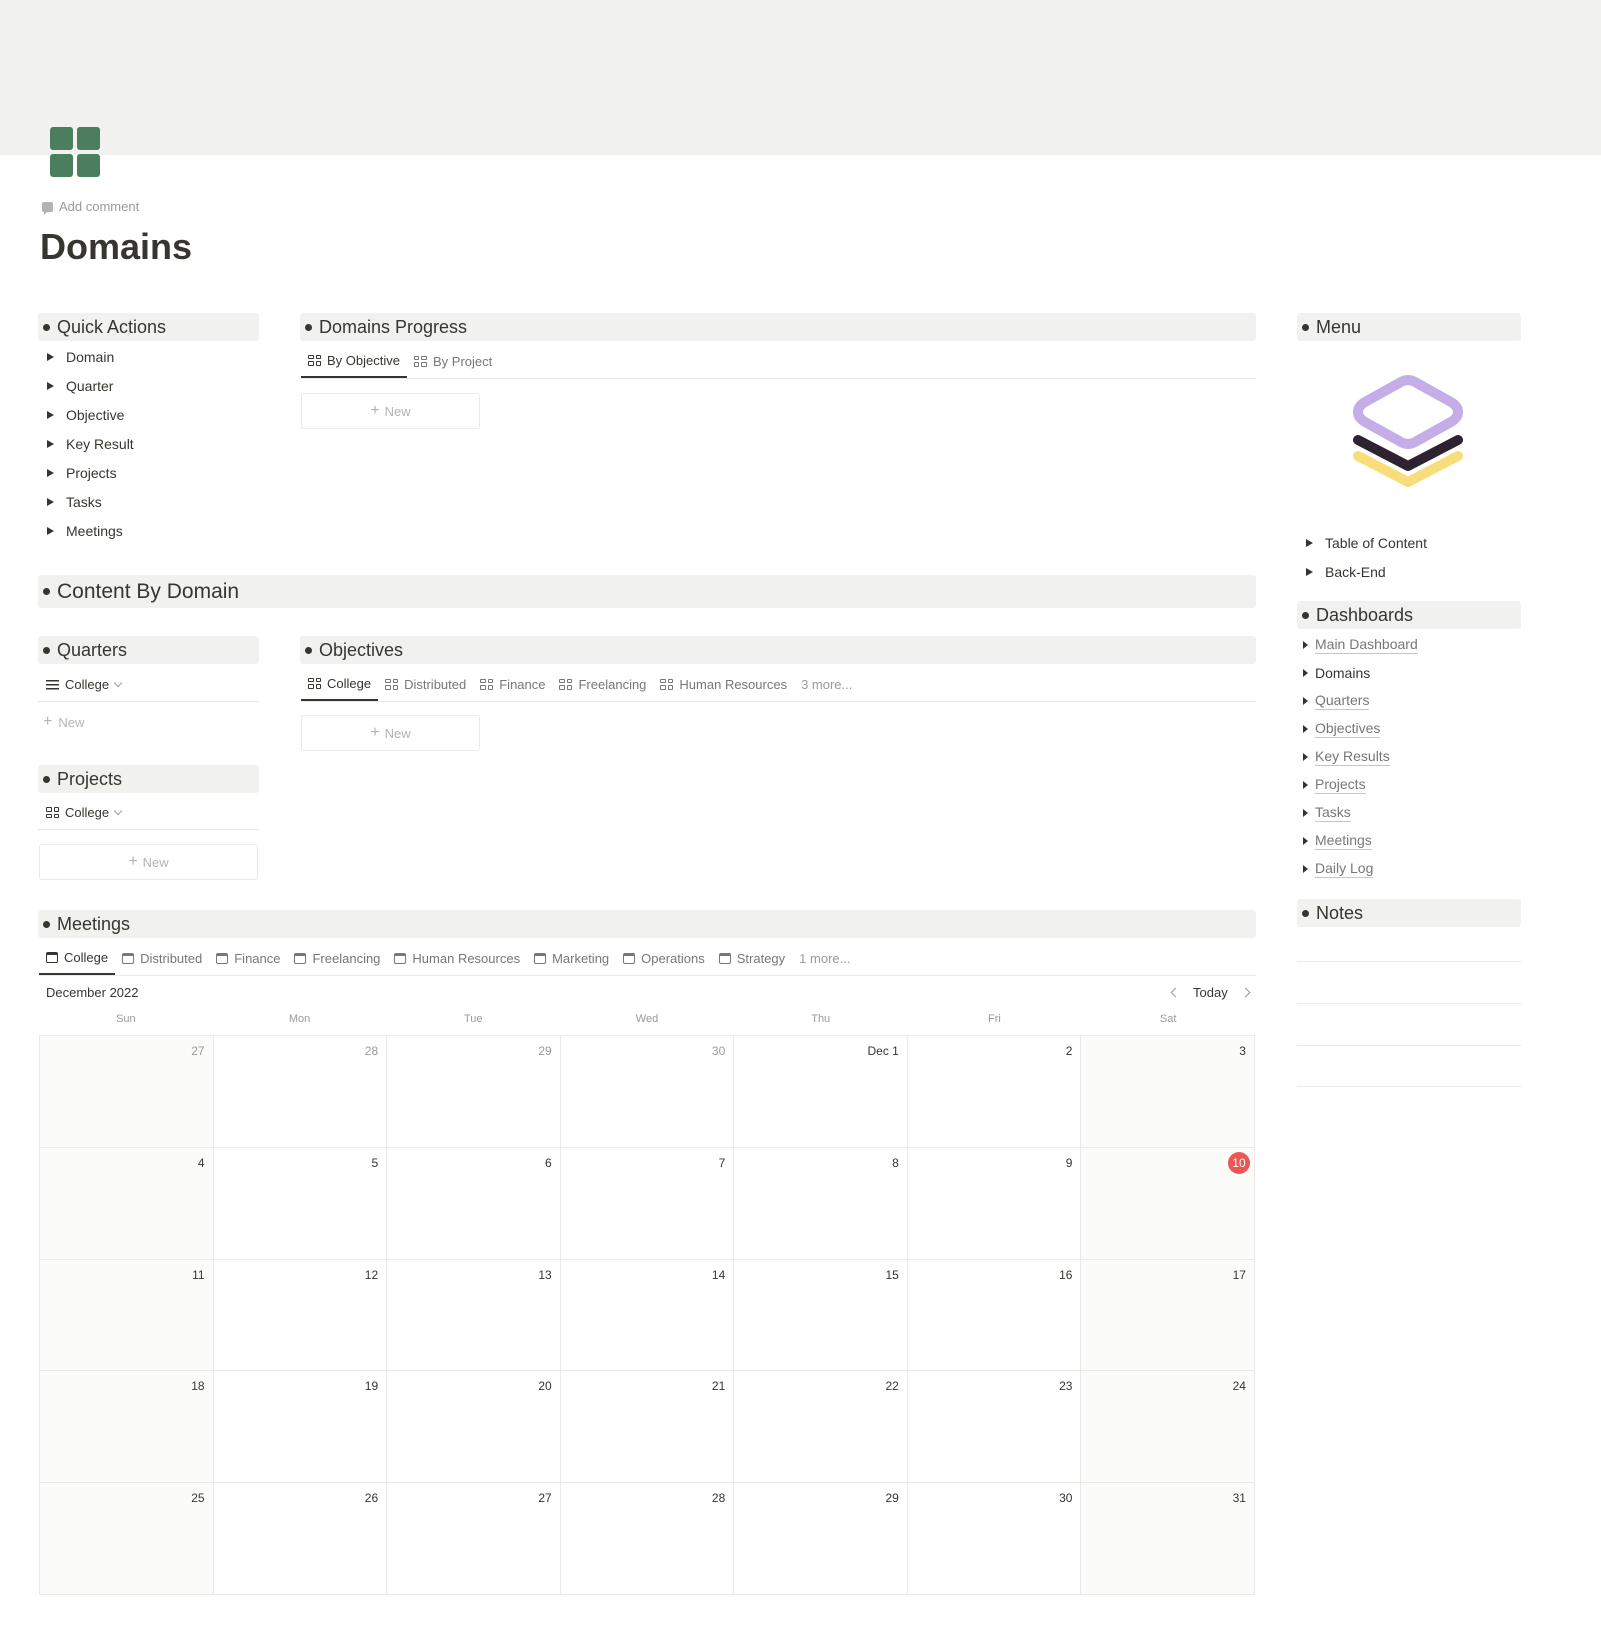 The width and height of the screenshot is (1601, 1650). What do you see at coordinates (300, 1315) in the screenshot?
I see `calendar-day-cell: 12` at bounding box center [300, 1315].